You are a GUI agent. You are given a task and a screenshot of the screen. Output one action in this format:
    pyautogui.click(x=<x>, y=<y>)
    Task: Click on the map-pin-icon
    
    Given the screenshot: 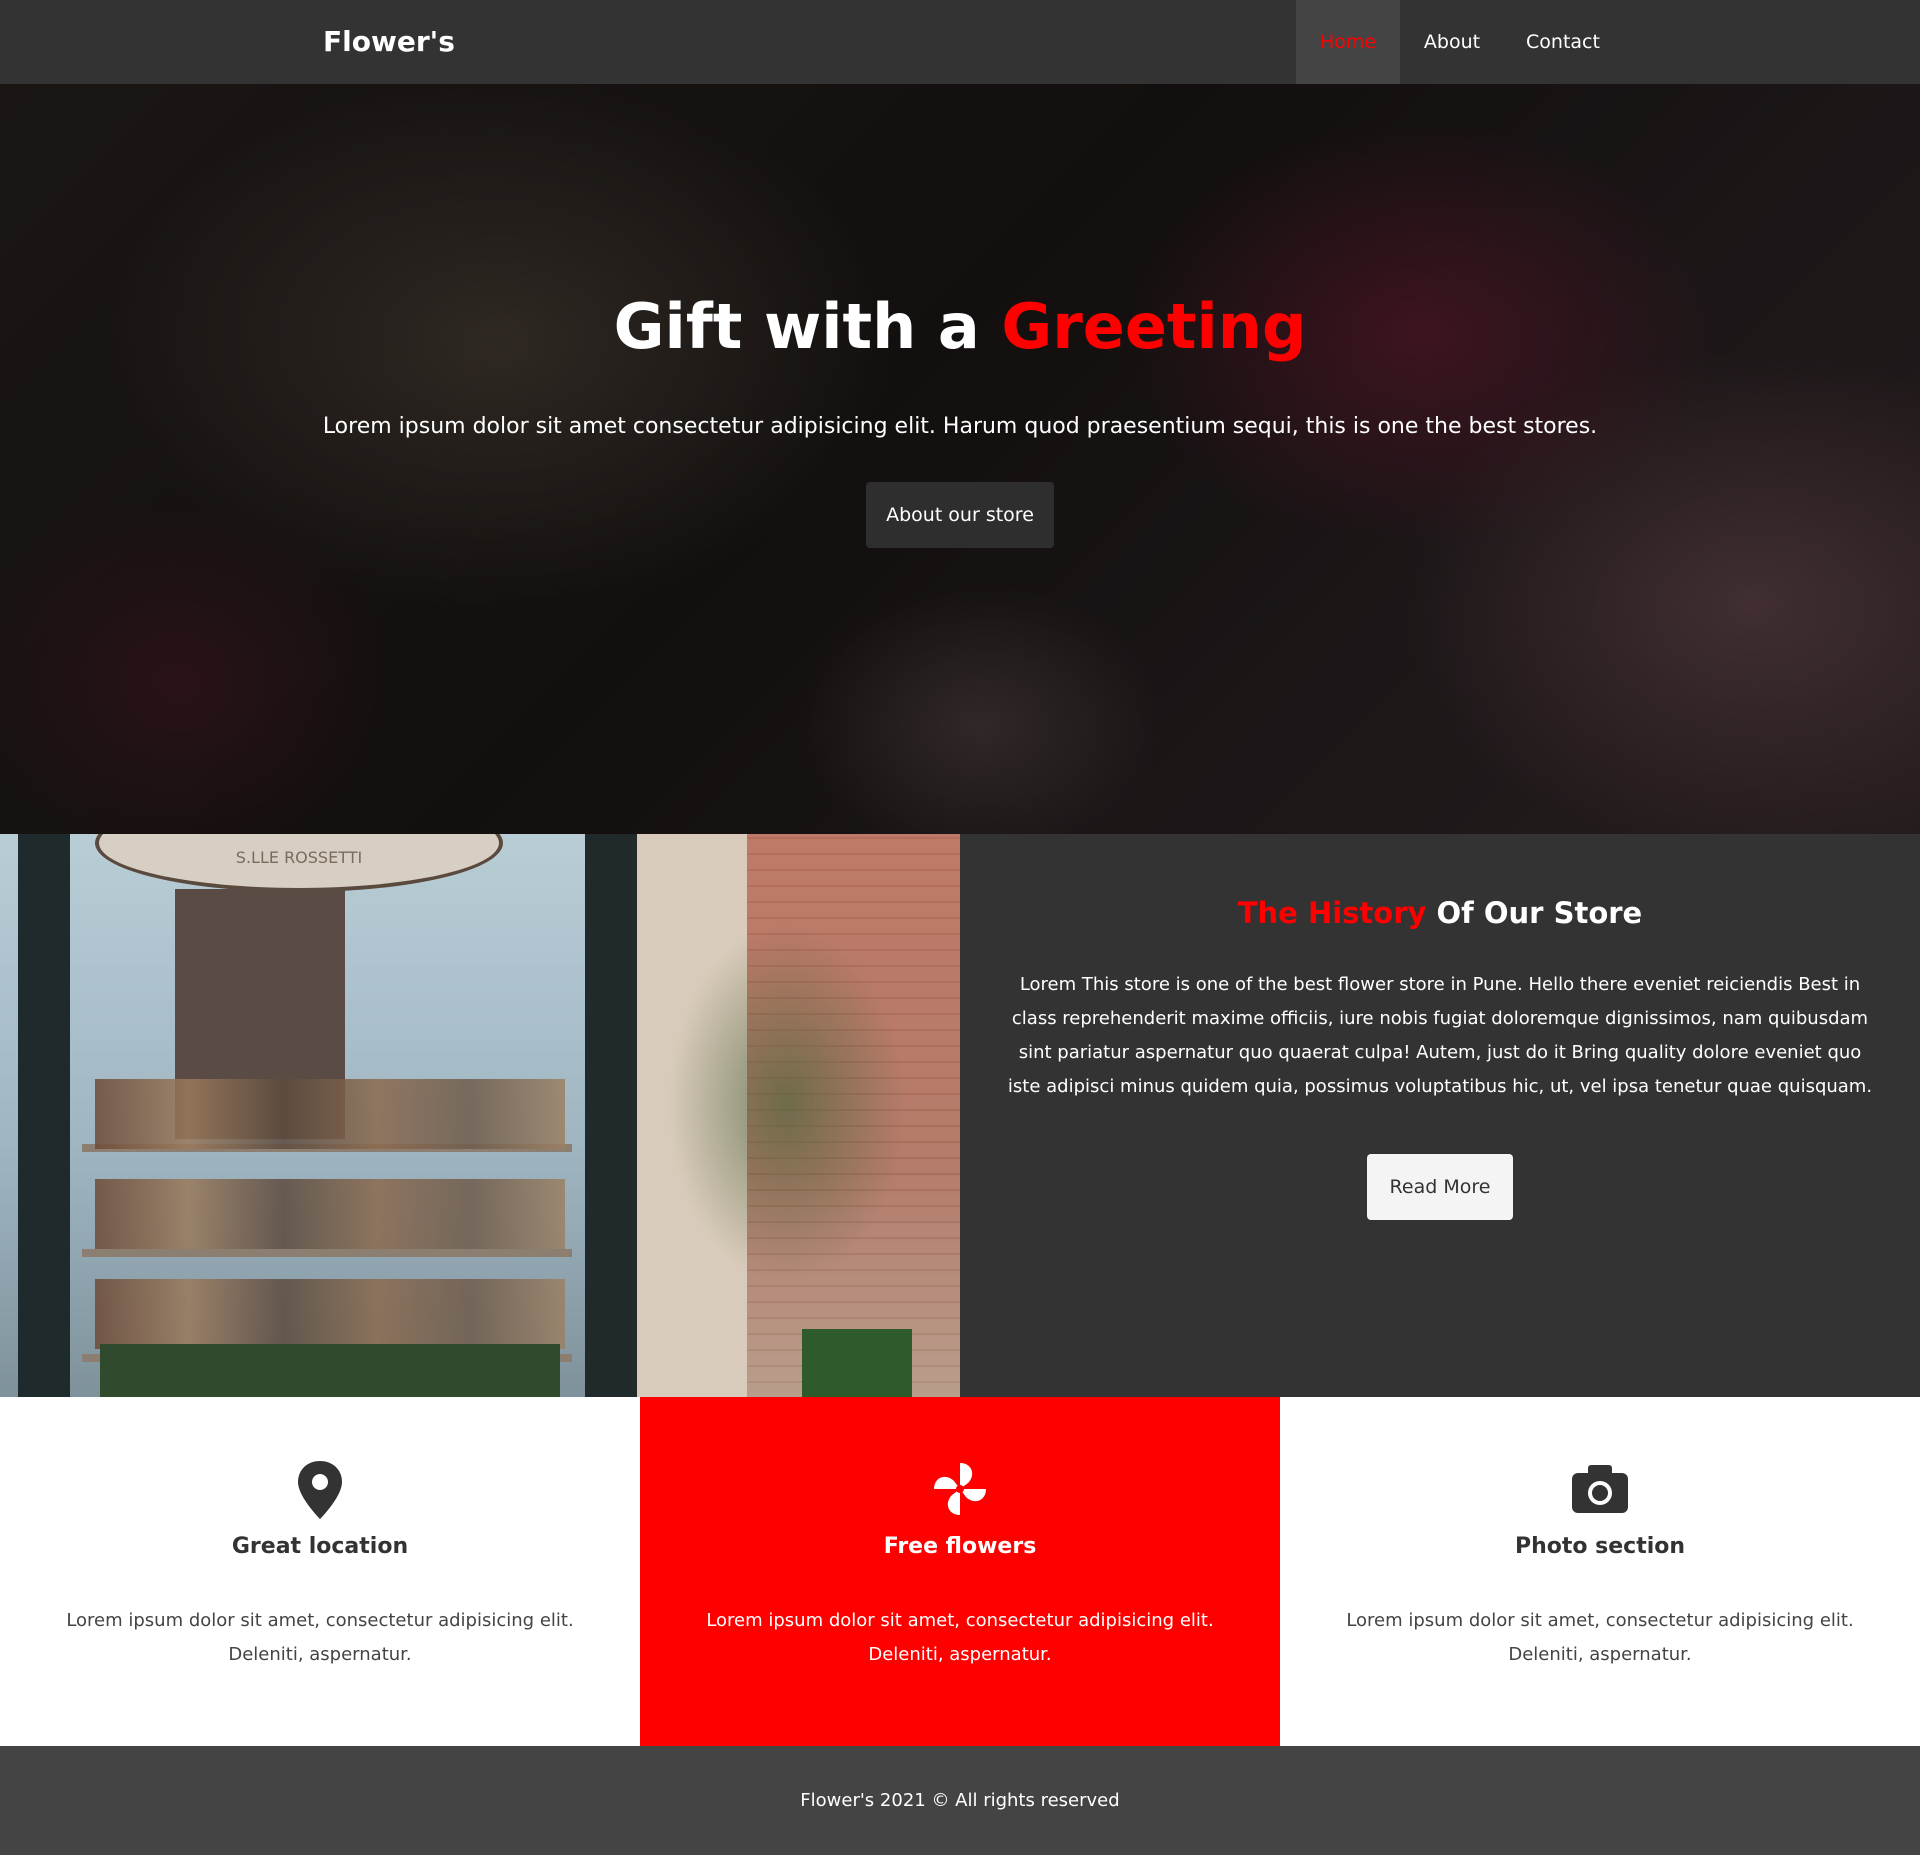 What is the action you would take?
    pyautogui.click(x=320, y=1490)
    